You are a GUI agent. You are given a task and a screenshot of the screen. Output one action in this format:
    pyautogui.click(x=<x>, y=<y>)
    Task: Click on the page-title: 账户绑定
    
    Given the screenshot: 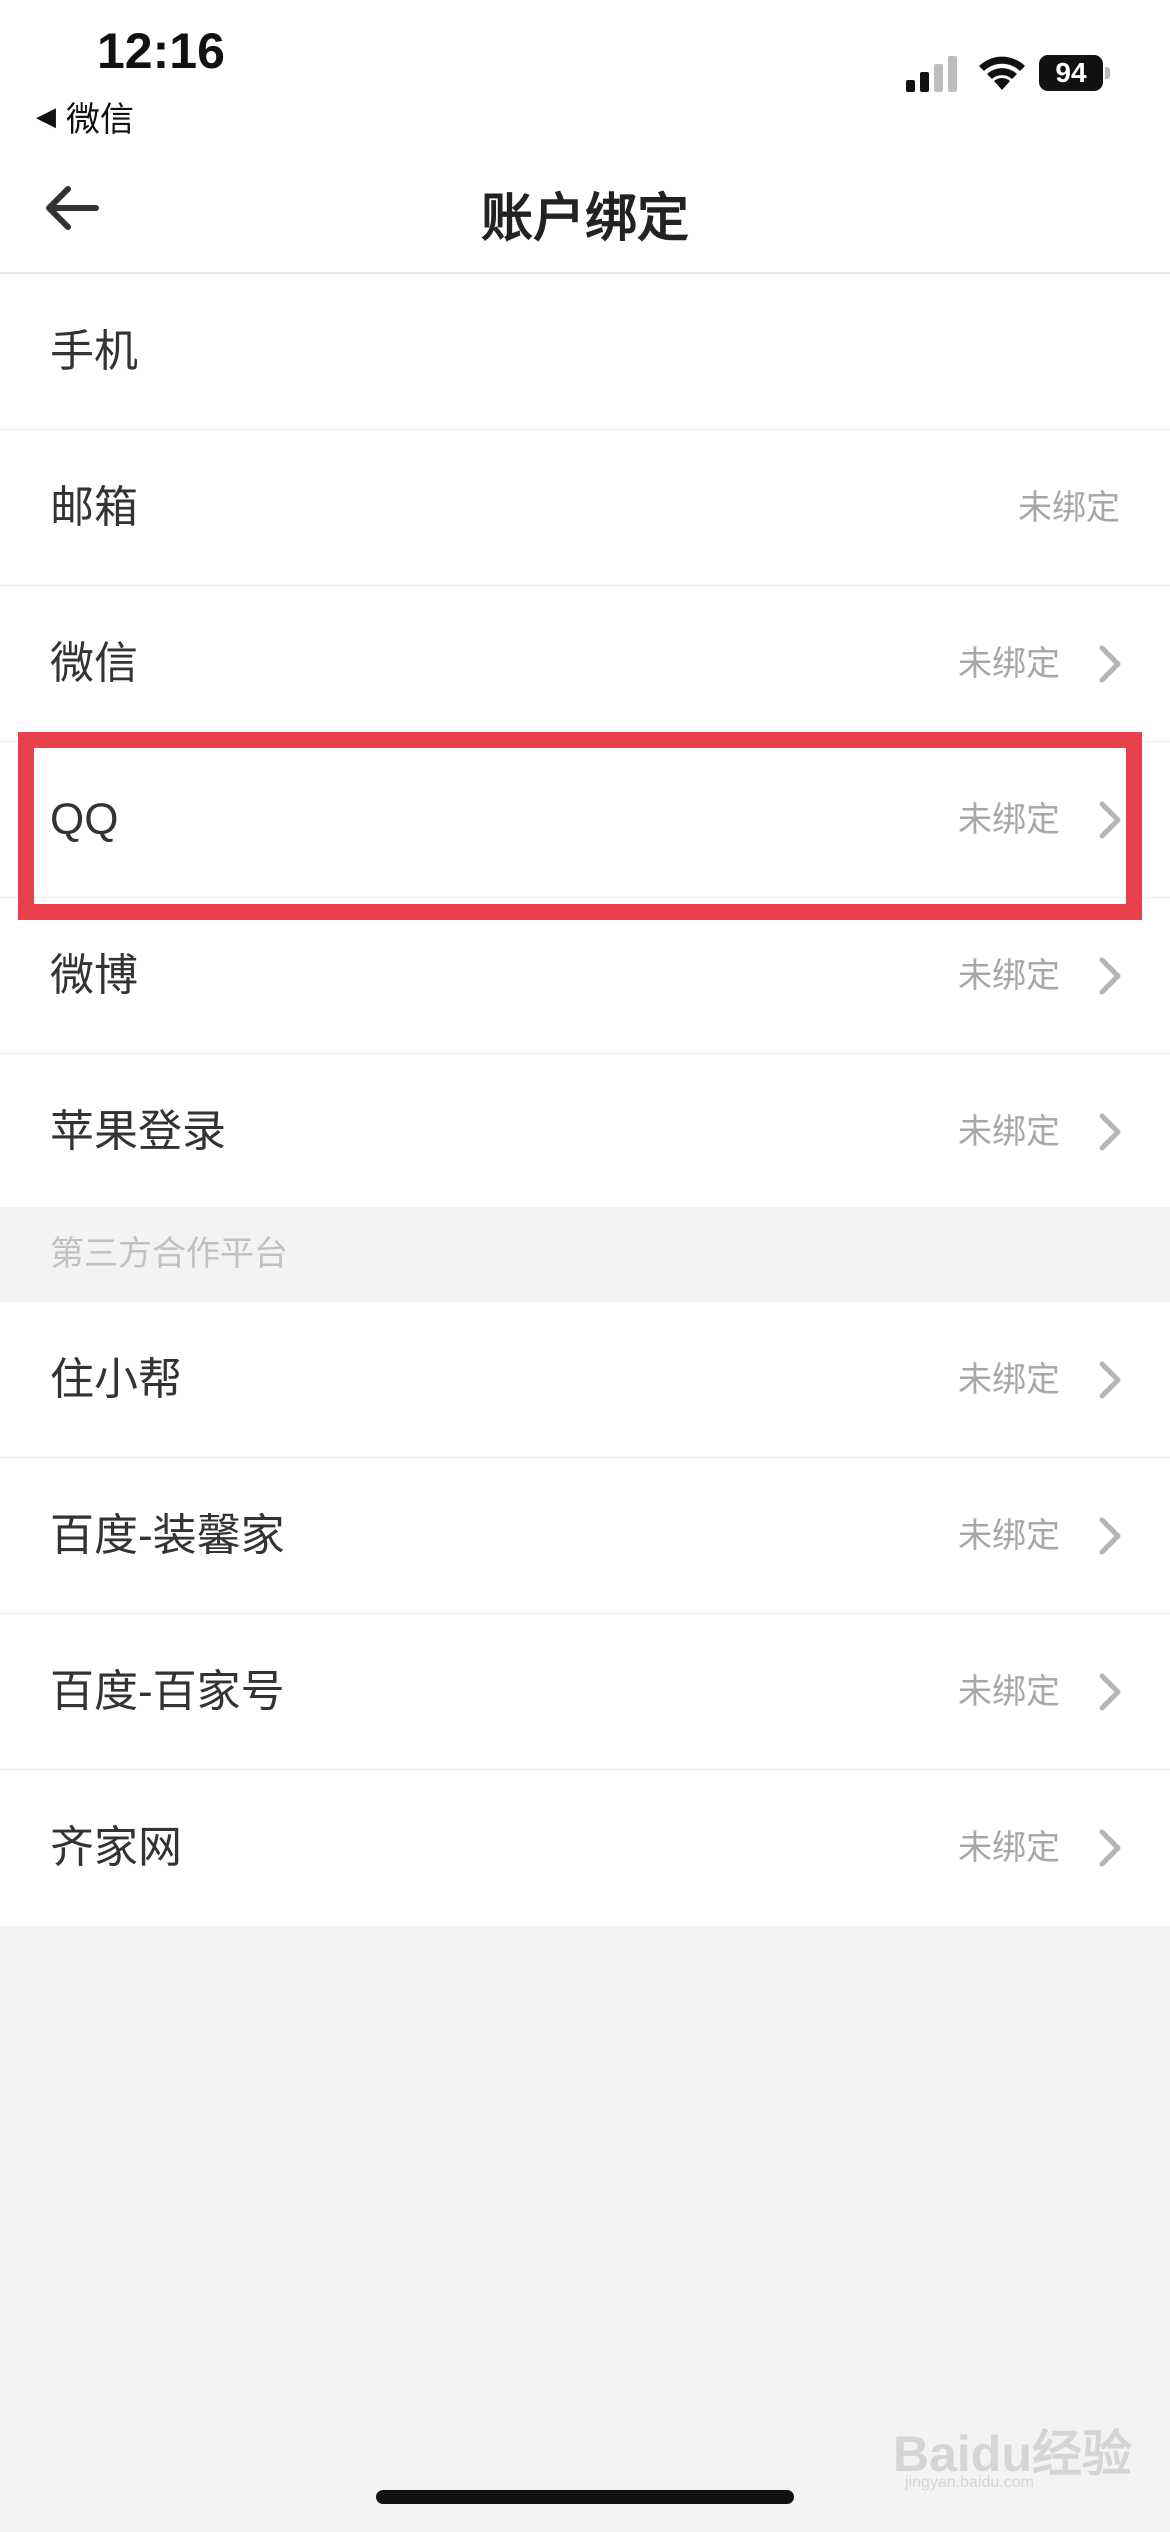 What is the action you would take?
    pyautogui.click(x=584, y=219)
    